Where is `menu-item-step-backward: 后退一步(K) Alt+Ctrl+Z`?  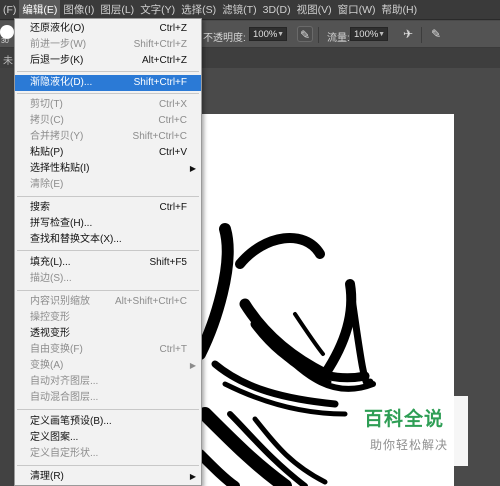 menu-item-step-backward: 后退一步(K) Alt+Ctrl+Z is located at coordinates (108, 61).